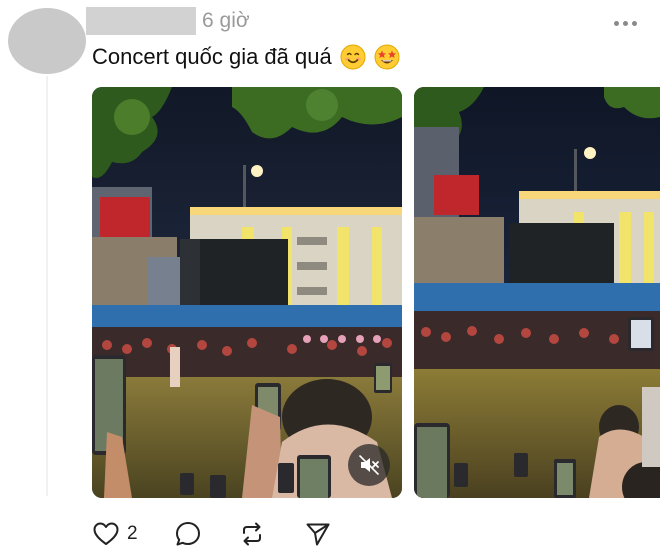 The image size is (660, 549). I want to click on star-struck-emoji, so click(387, 57).